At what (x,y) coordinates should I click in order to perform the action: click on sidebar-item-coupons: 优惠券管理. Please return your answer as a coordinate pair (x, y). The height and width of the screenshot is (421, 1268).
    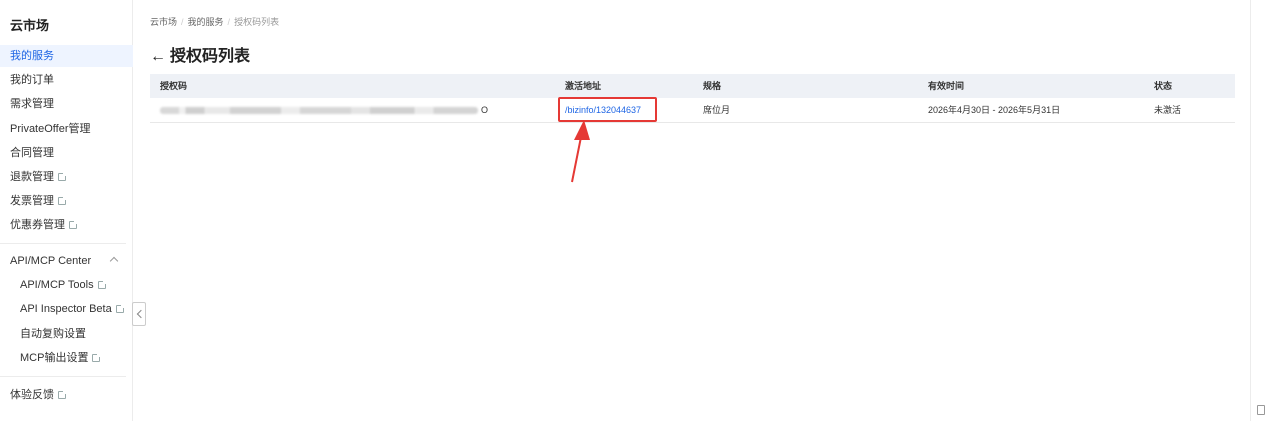
    Looking at the image, I should click on (66, 225).